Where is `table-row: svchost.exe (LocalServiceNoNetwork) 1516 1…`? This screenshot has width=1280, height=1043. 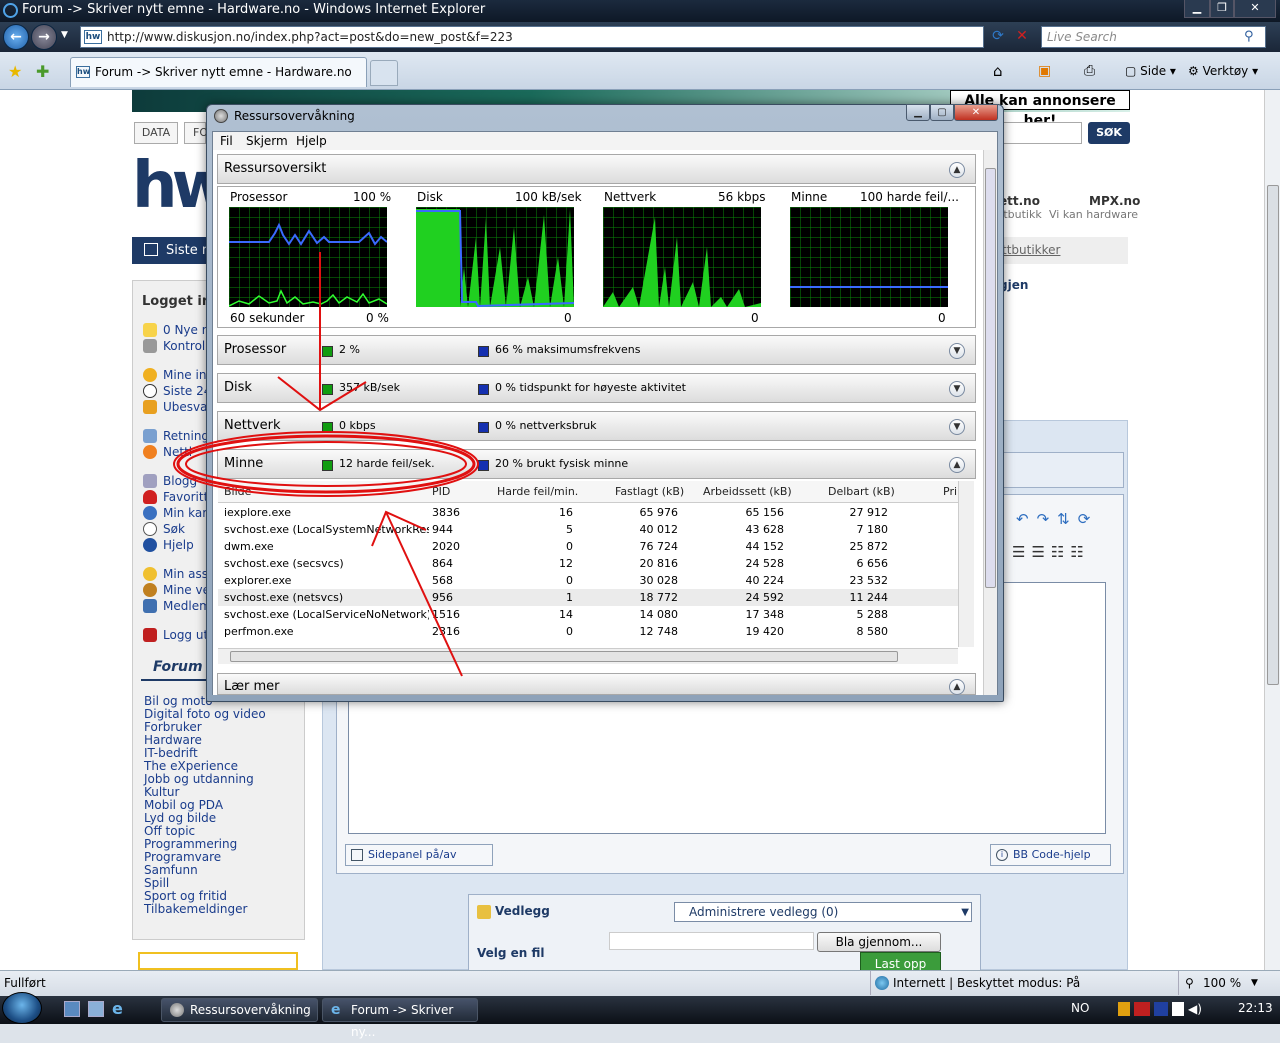
table-row: svchost.exe (LocalServiceNoNetwork) 1516 1… is located at coordinates (588, 614).